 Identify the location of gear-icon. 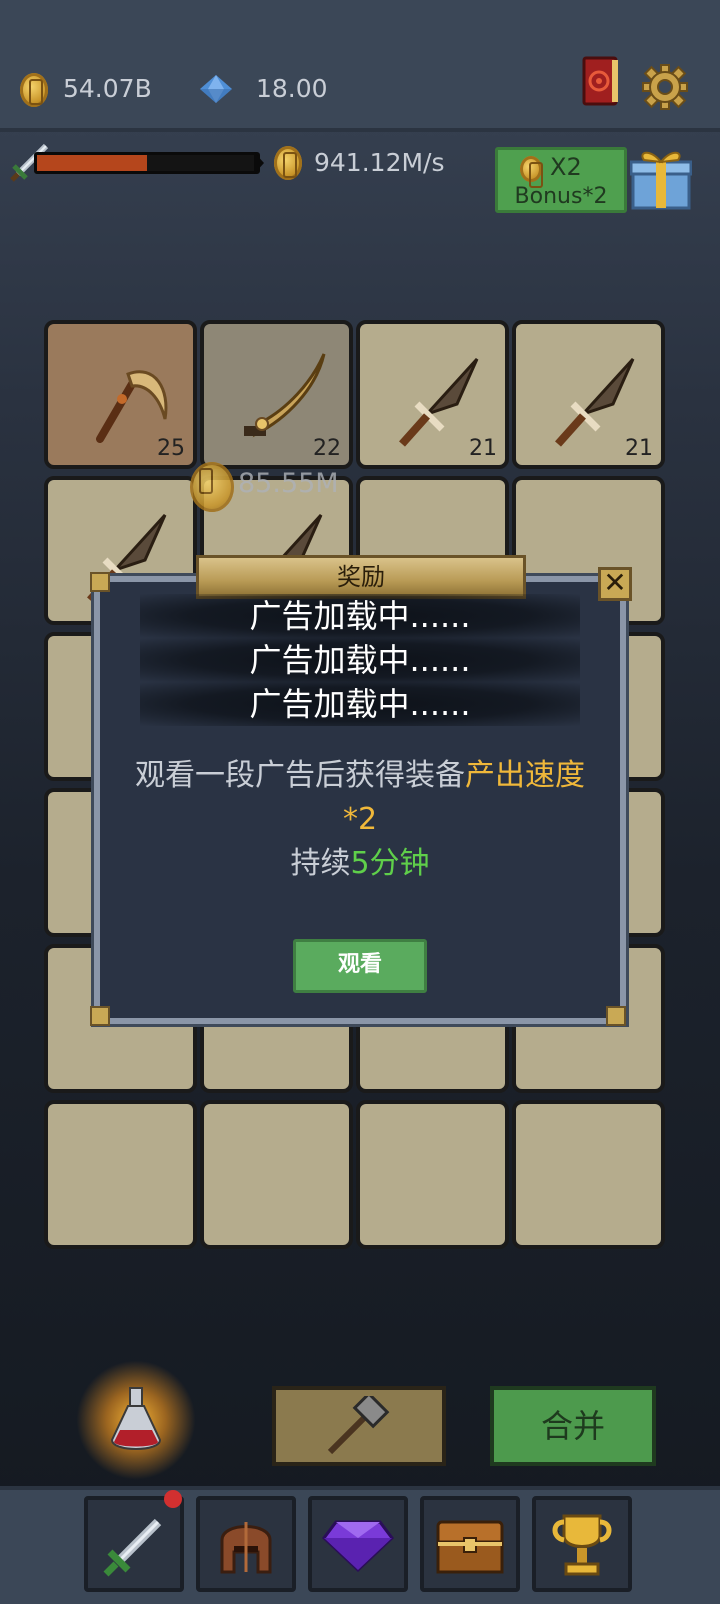
(665, 87).